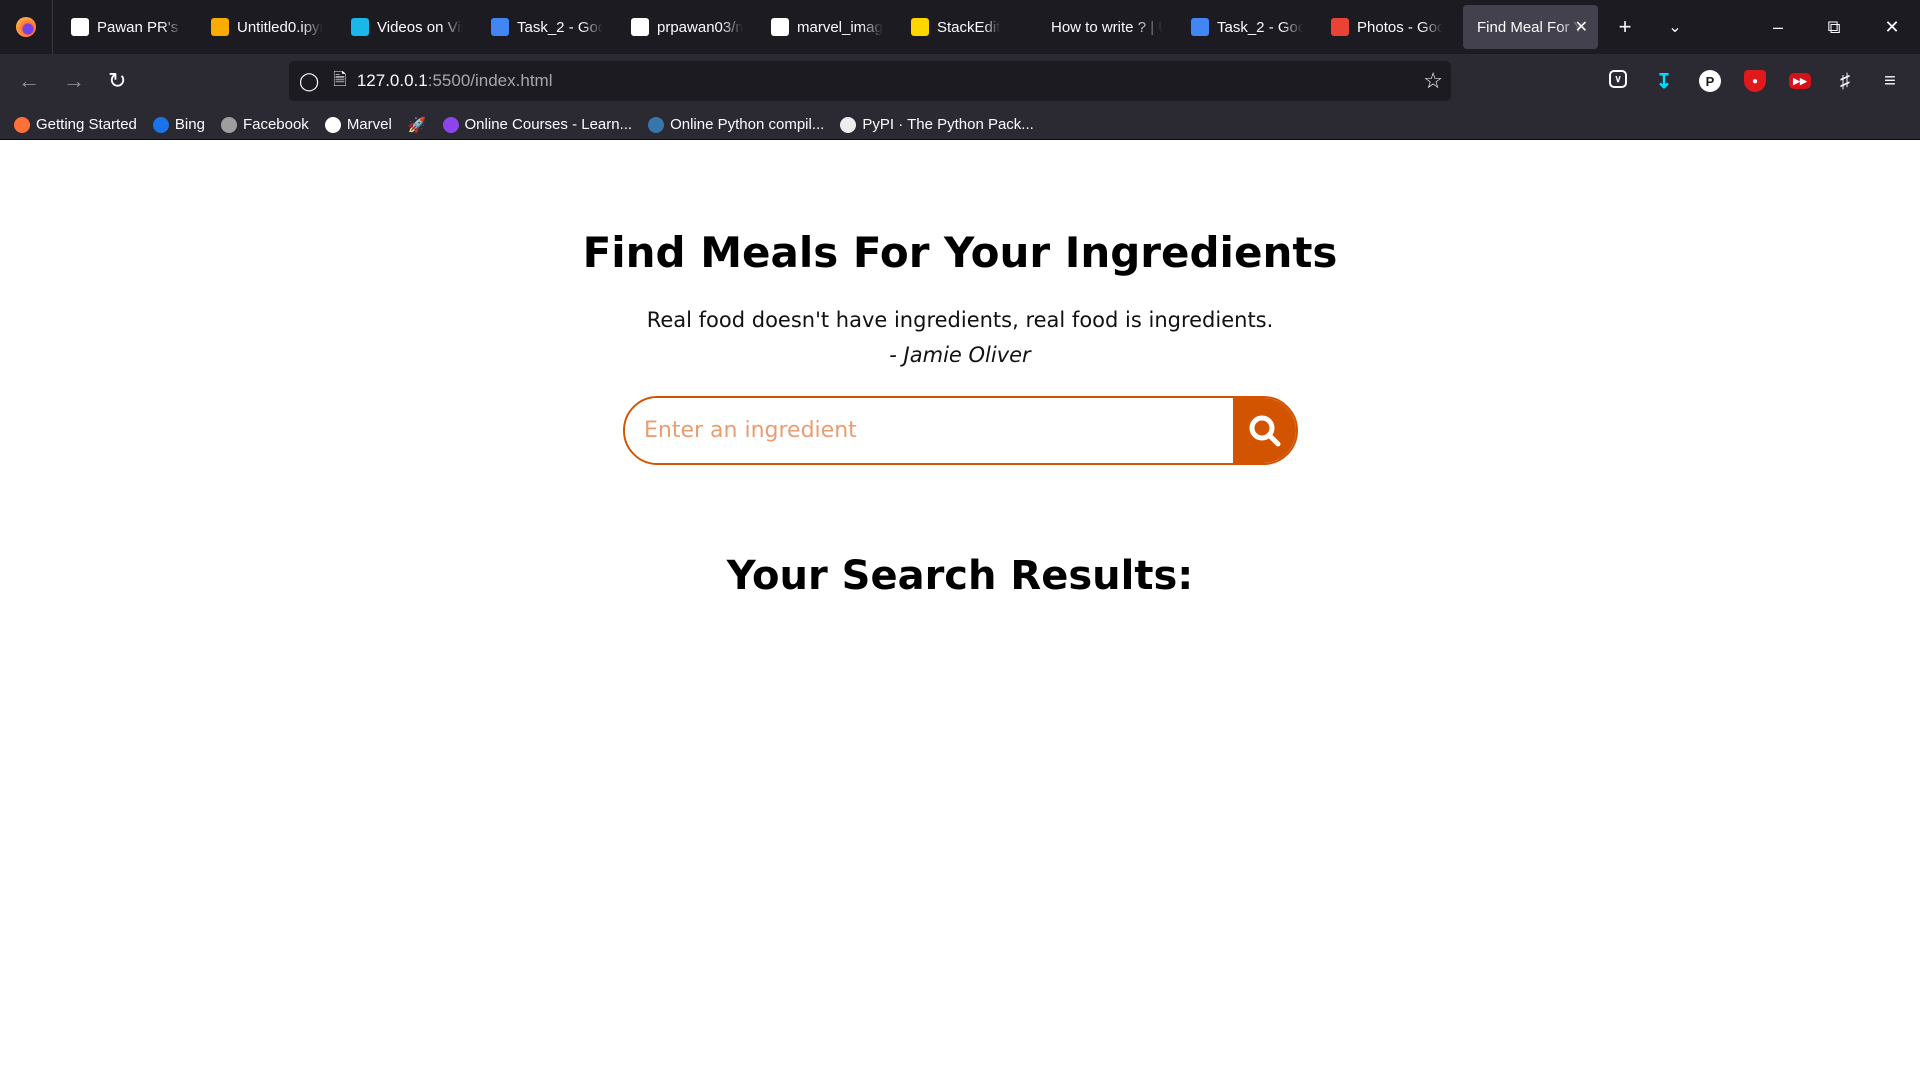 The width and height of the screenshot is (1920, 1080). I want to click on url-path: :5500/index.html, so click(490, 80).